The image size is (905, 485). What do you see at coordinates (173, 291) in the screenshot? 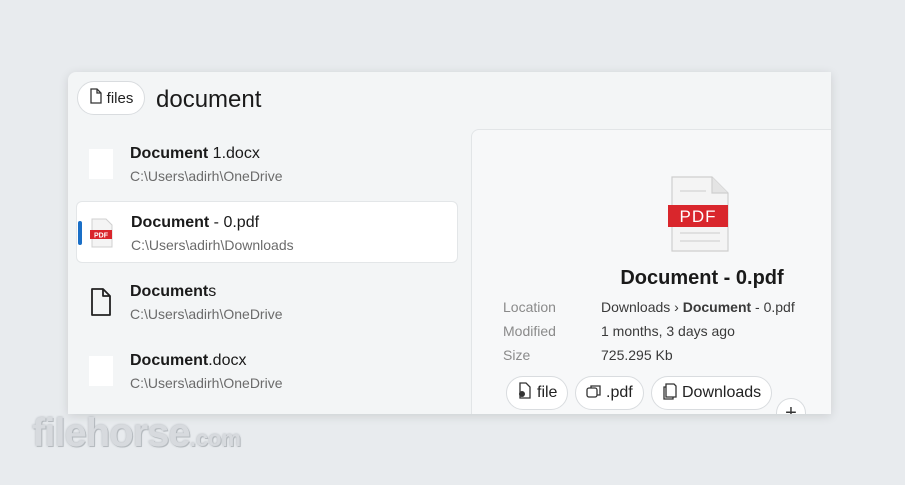
I see `result-title: Documents` at bounding box center [173, 291].